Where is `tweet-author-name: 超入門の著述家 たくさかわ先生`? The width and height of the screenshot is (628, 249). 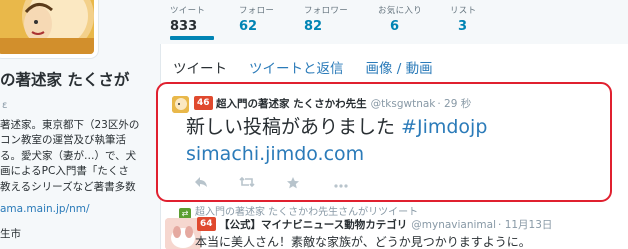
tweet-author-name: 超入門の著述家 たくさかわ先生 is located at coordinates (291, 104).